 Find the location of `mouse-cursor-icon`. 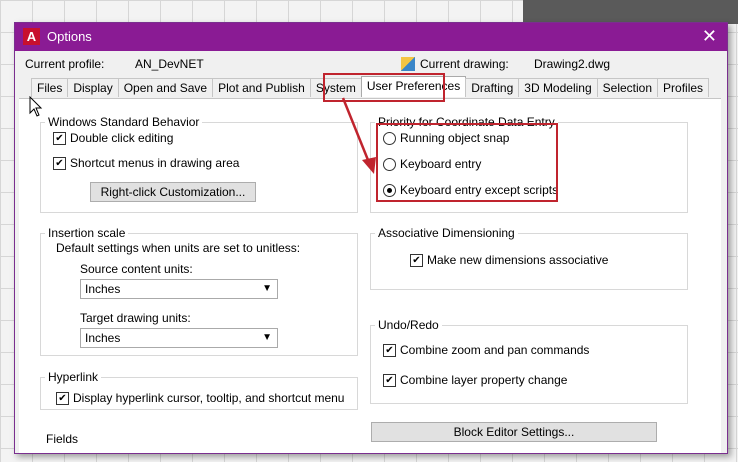

mouse-cursor-icon is located at coordinates (36, 106).